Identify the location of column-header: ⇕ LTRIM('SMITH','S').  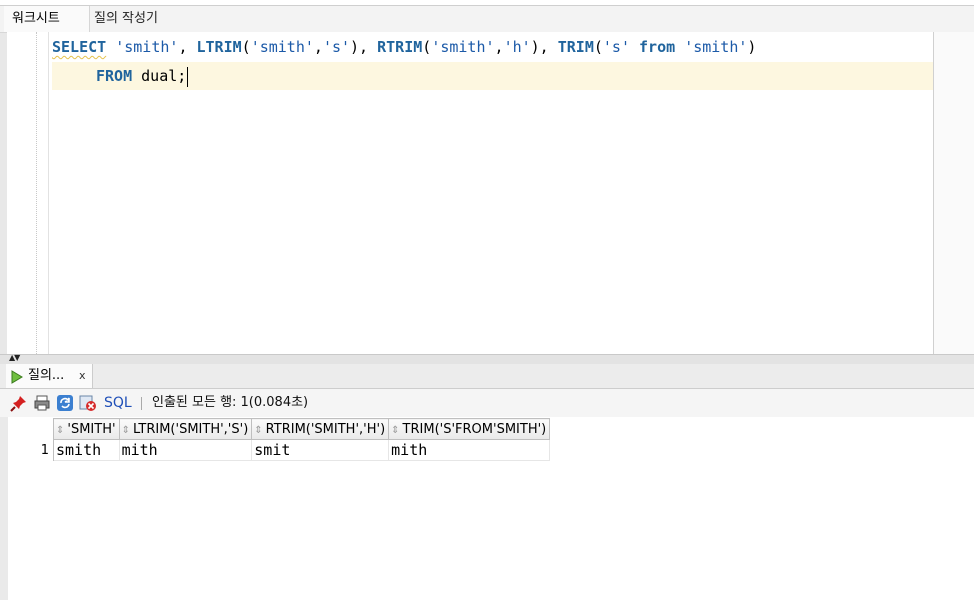
(185, 429).